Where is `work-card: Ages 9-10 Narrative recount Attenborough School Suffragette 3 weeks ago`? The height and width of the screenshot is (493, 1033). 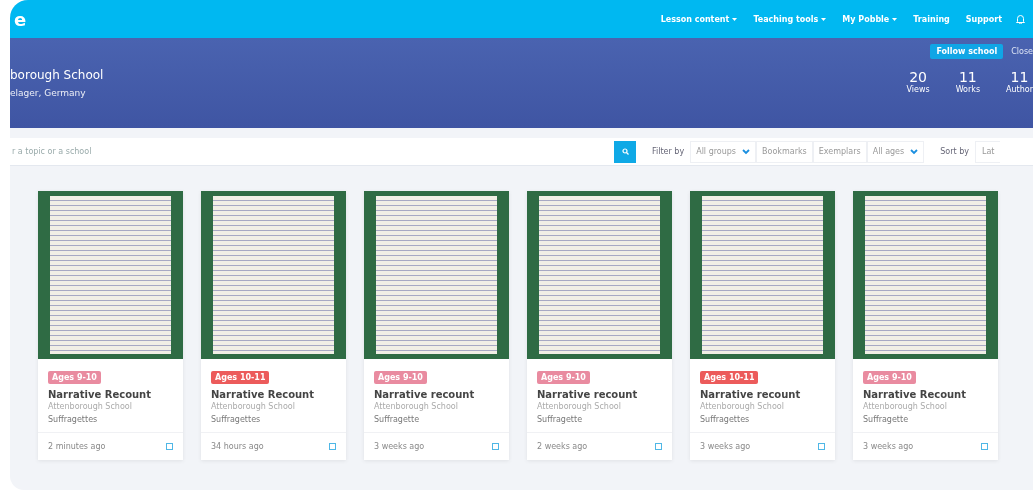
work-card: Ages 9-10 Narrative recount Attenborough School Suffragette 3 weeks ago is located at coordinates (436, 325).